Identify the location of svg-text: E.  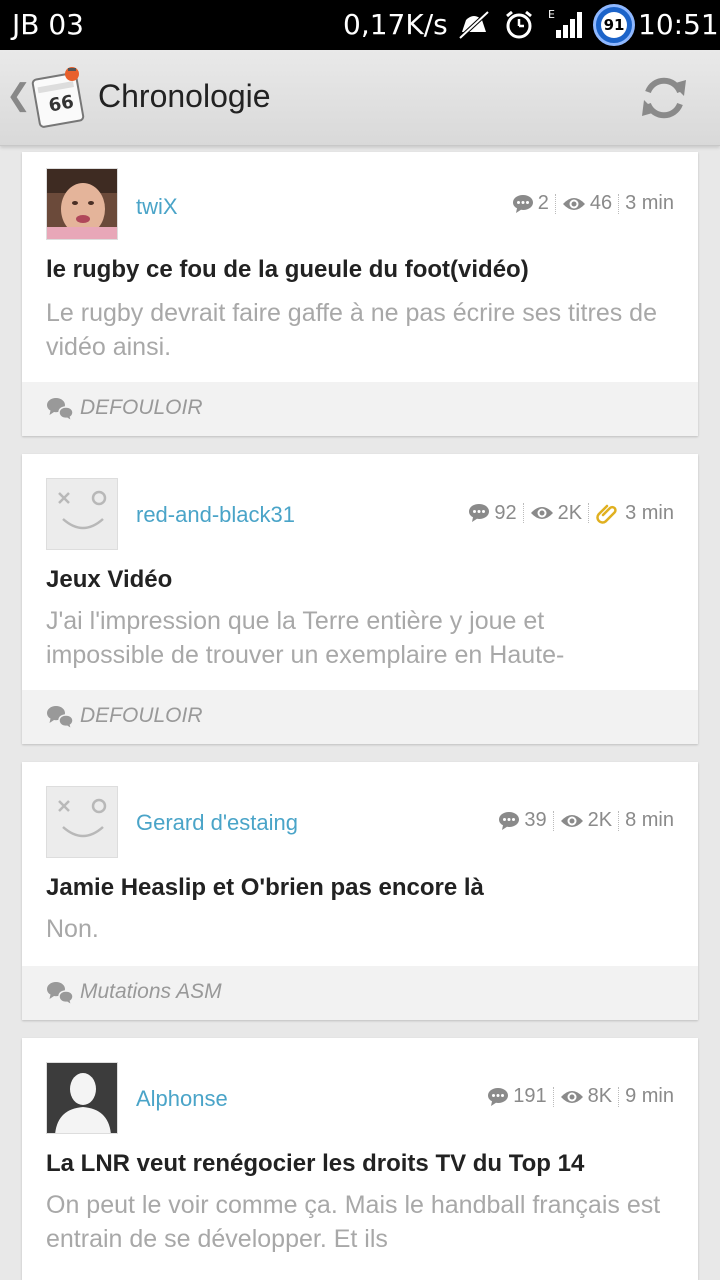
(551, 14).